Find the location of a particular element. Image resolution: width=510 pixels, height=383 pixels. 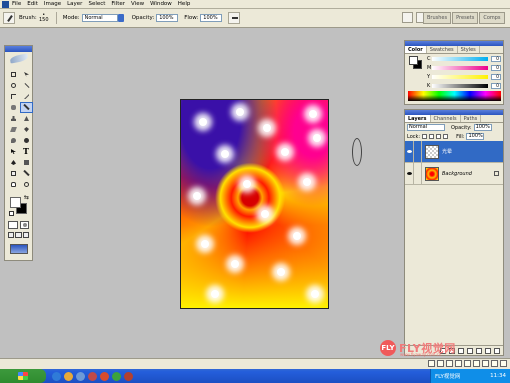

eyedropper-tool-icon is located at coordinates (26, 173).